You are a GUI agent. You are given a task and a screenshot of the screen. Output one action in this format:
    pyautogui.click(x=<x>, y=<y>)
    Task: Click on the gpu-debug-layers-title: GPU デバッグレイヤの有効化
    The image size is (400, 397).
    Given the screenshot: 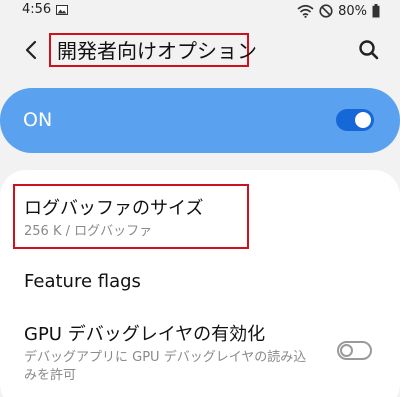 What is the action you would take?
    pyautogui.click(x=145, y=334)
    